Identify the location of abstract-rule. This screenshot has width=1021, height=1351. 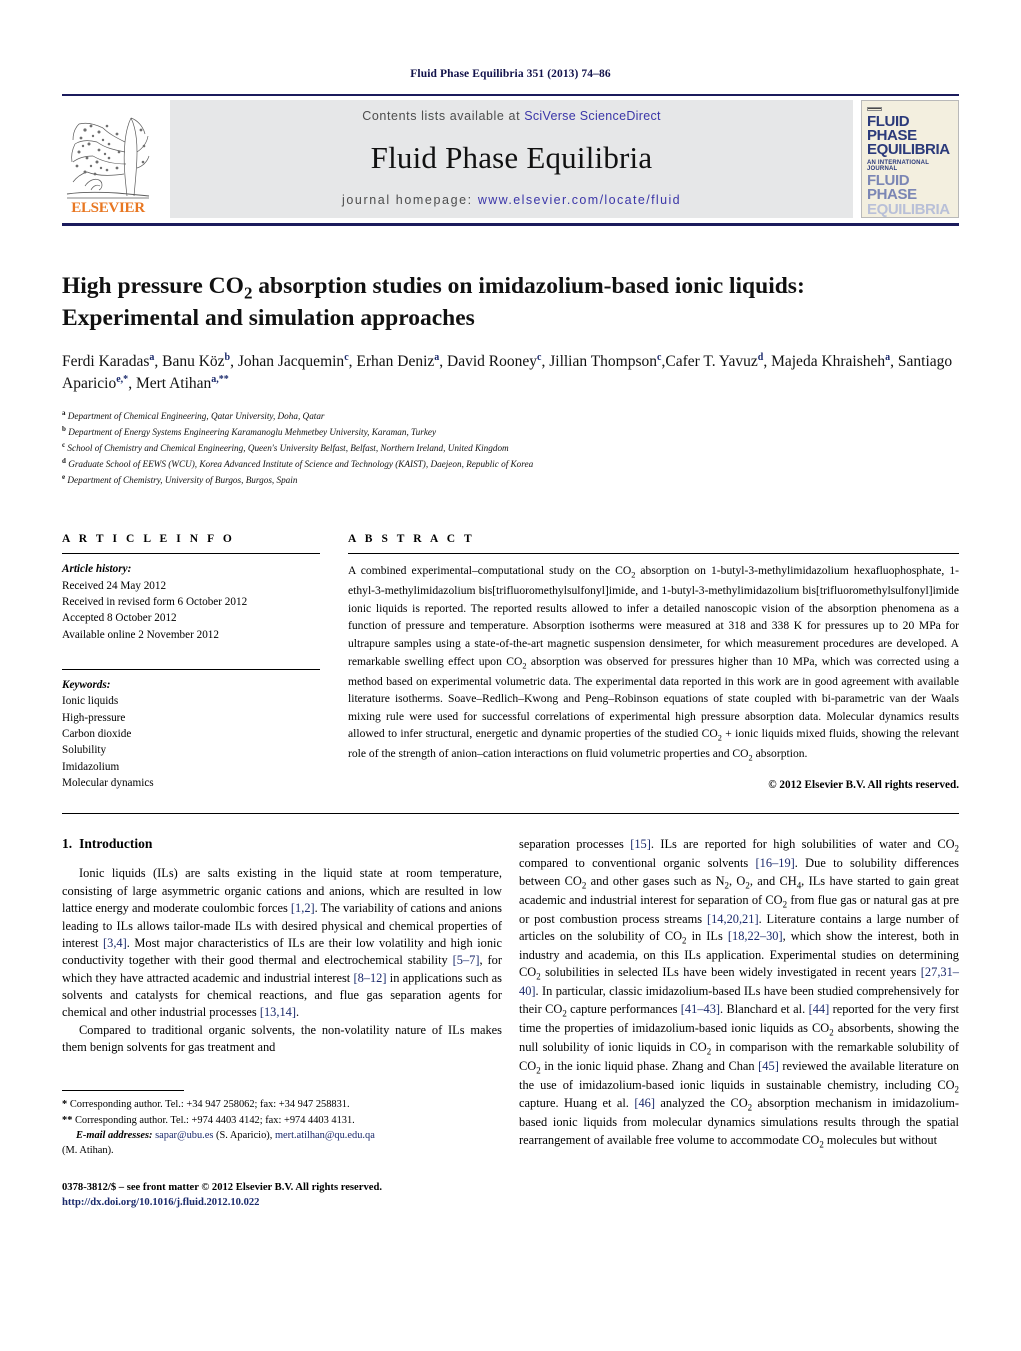
(653, 554).